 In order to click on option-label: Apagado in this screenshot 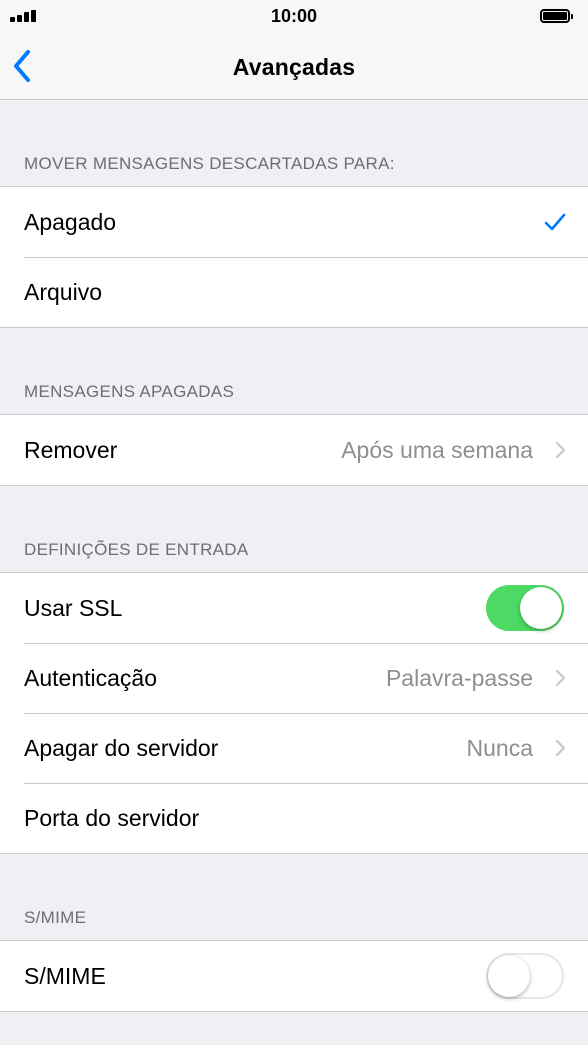, I will do `click(70, 222)`.